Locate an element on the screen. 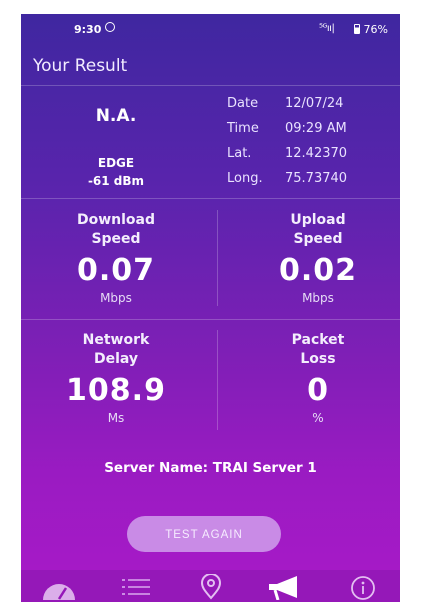  whatsapp-notification-icon is located at coordinates (110, 27).